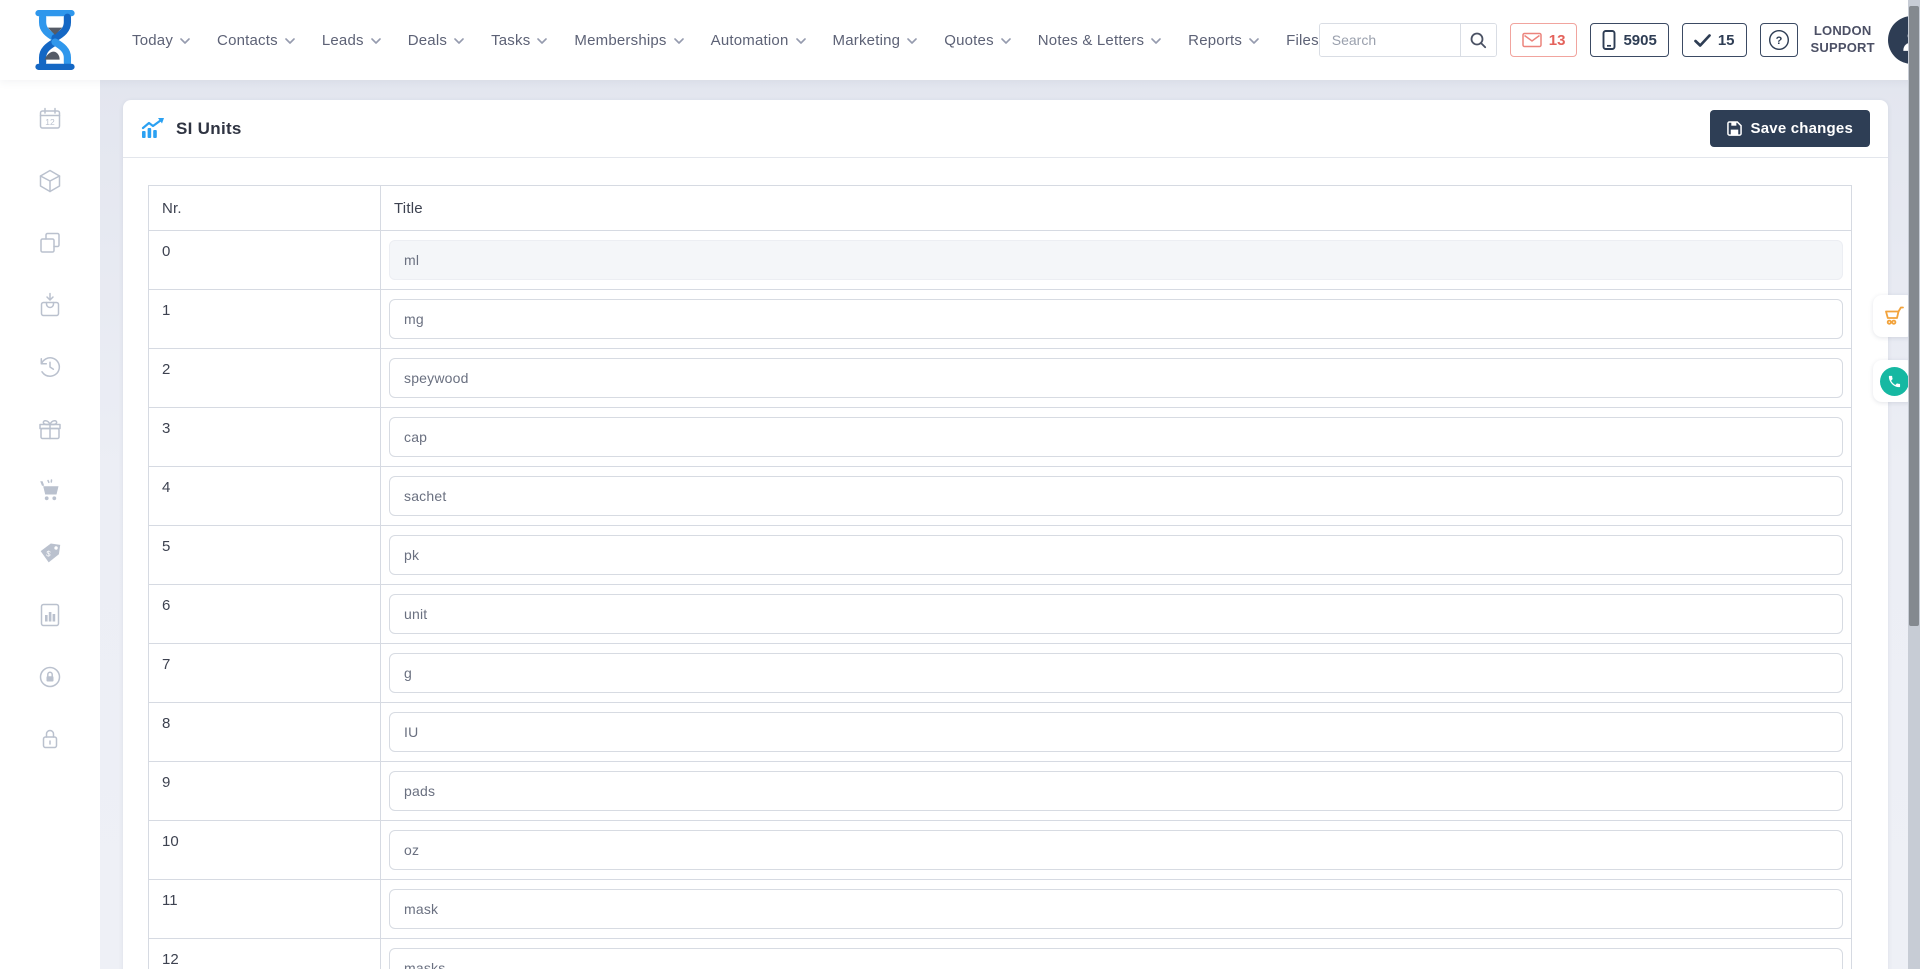 The width and height of the screenshot is (1920, 969). Describe the element at coordinates (50, 739) in the screenshot. I see `sidebar-item-lock` at that location.